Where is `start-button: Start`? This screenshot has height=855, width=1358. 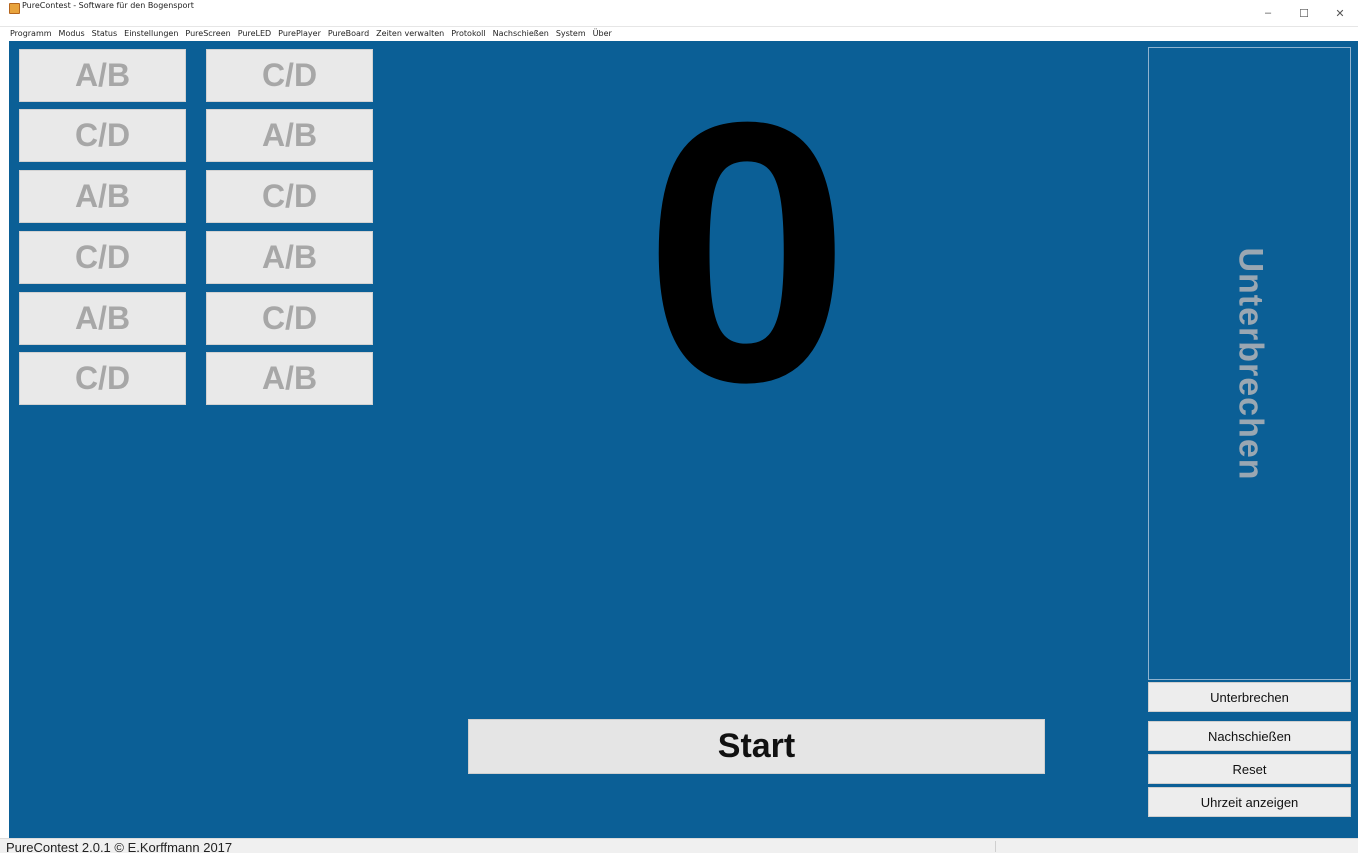
start-button: Start is located at coordinates (756, 746).